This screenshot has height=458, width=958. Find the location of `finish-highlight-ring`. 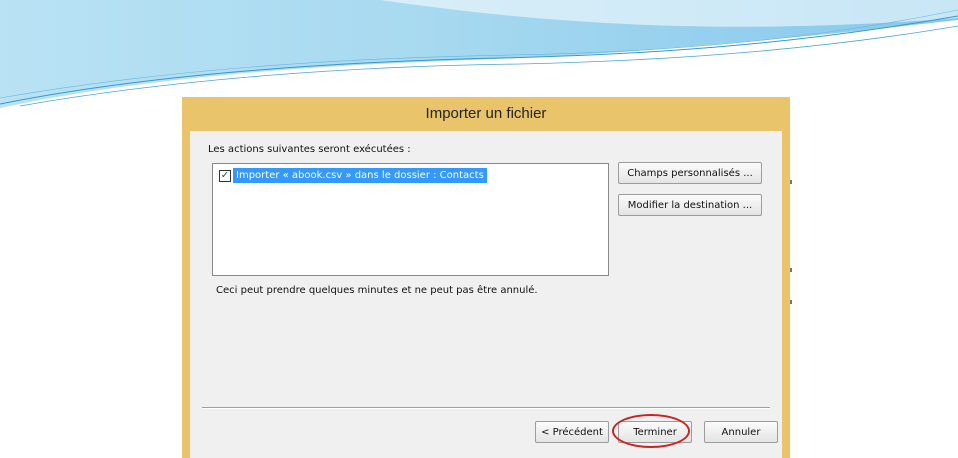

finish-highlight-ring is located at coordinates (651, 431).